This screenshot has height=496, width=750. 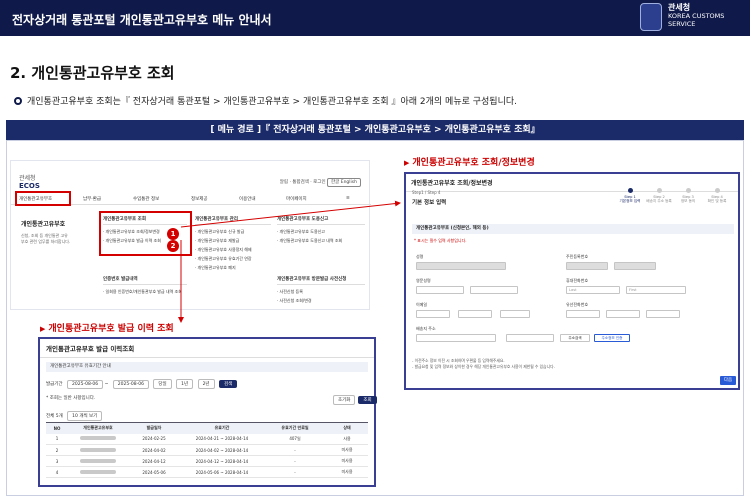 What do you see at coordinates (344, 400) in the screenshot?
I see `reset-button: 초기화` at bounding box center [344, 400].